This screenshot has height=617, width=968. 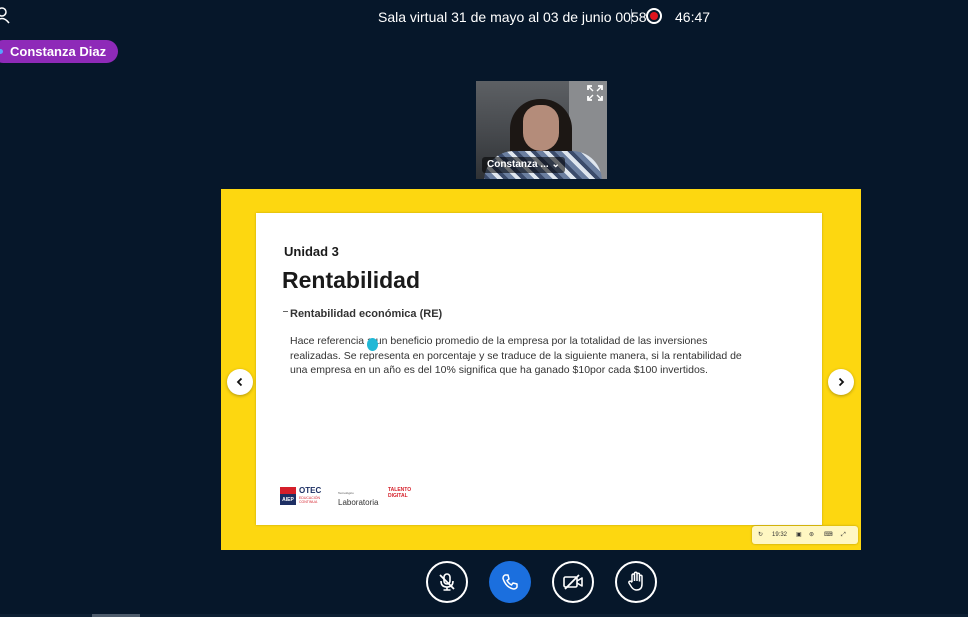 I want to click on raise-hand-button, so click(x=636, y=582).